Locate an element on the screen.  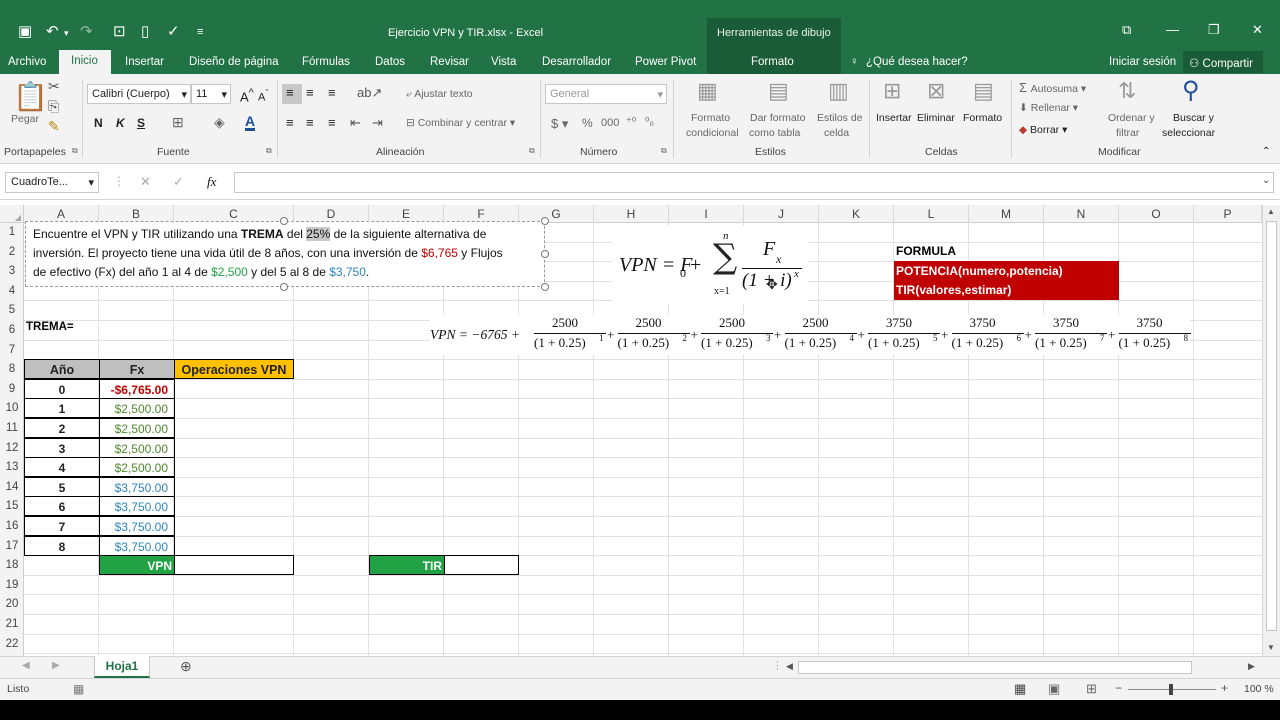
column-header-h: H is located at coordinates (631, 214).